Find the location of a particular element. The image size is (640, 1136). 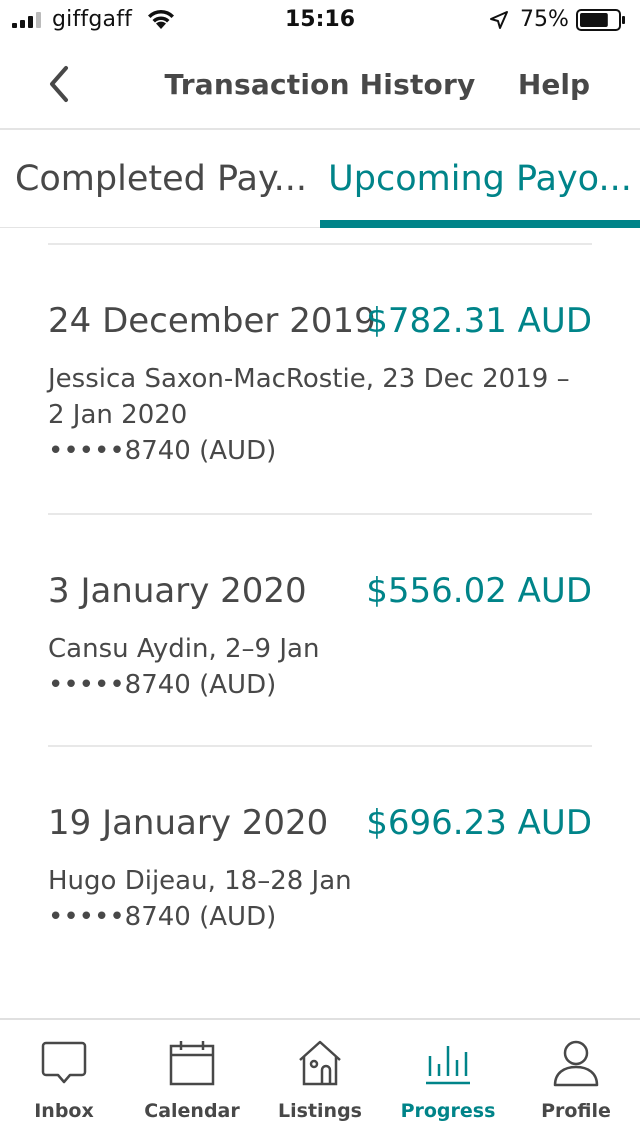

bottom-tab-bar: Inbox Calendar Listings Progress Profile is located at coordinates (320, 1077).